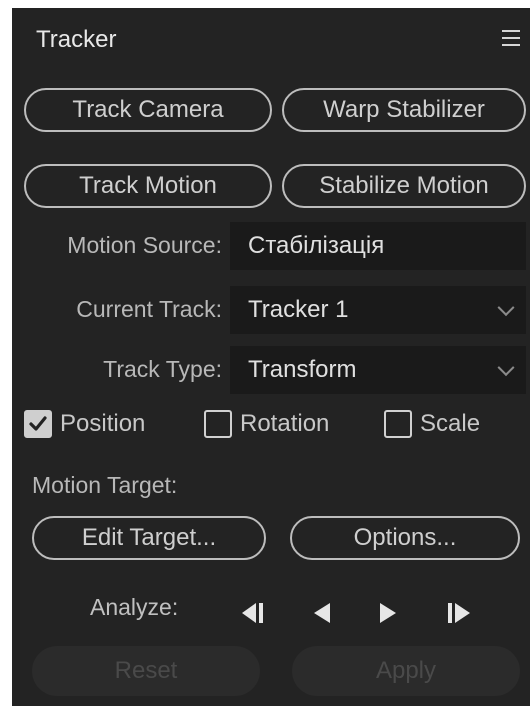 The width and height of the screenshot is (530, 714). I want to click on current-track-dropdown: Tracker 1, so click(378, 310).